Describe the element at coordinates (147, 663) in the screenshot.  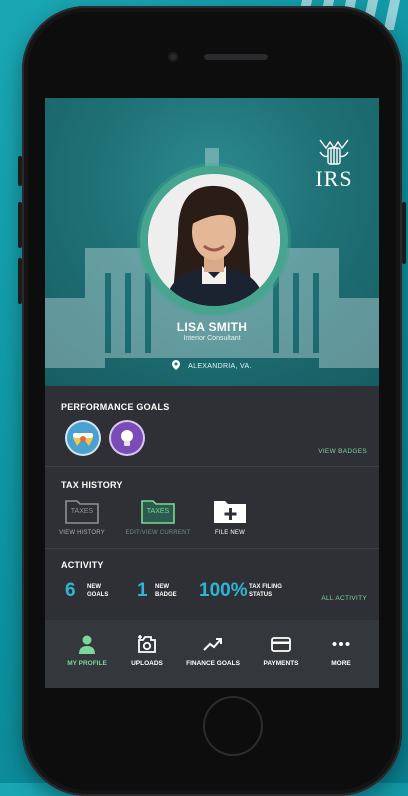
I see `tab-label: UPLOADS` at that location.